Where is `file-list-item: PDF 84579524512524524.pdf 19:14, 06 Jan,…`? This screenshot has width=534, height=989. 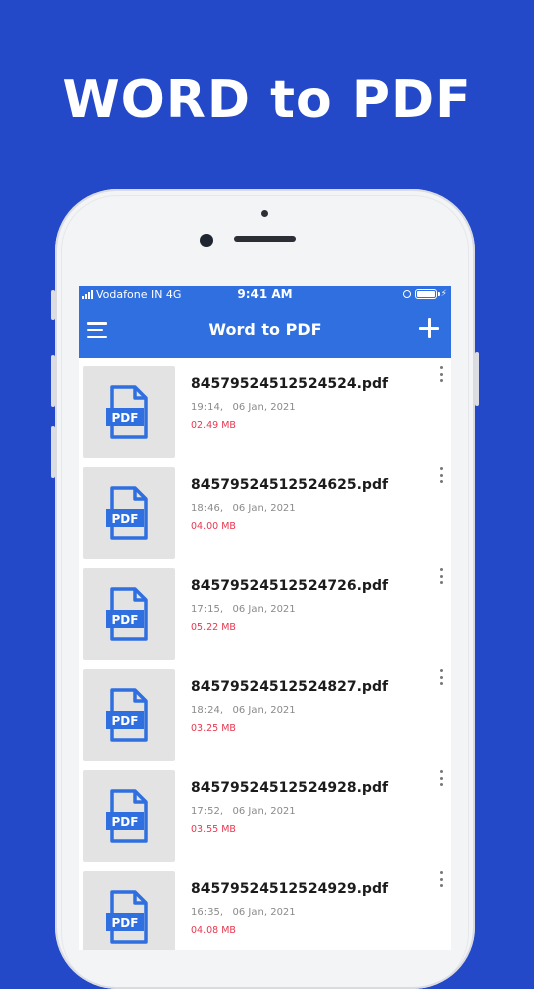 file-list-item: PDF 84579524512524524.pdf 19:14, 06 Jan,… is located at coordinates (265, 408).